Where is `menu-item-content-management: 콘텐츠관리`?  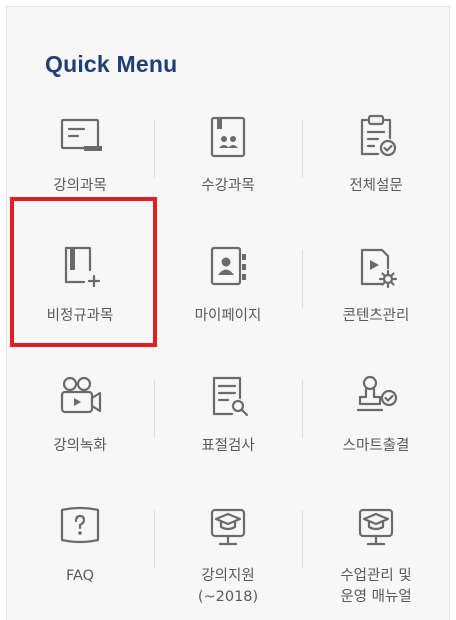
menu-item-content-management: 콘텐츠관리 is located at coordinates (376, 295).